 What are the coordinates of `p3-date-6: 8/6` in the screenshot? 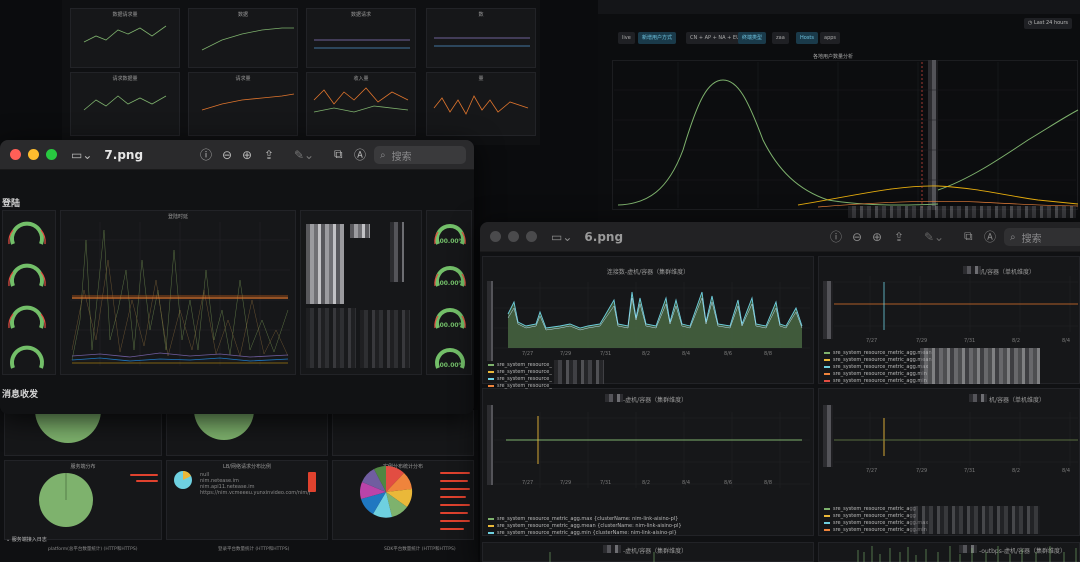 It's located at (728, 483).